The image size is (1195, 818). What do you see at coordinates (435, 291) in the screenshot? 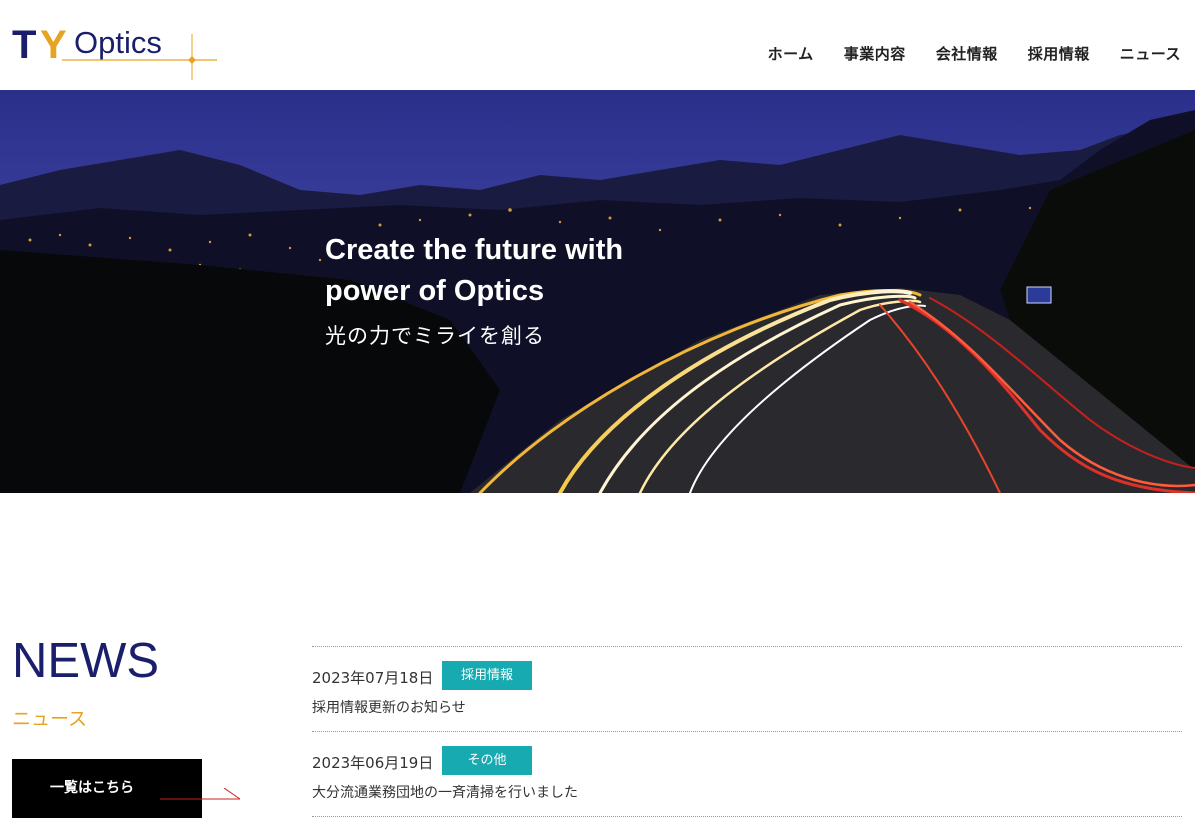
I see `hero-headline-line2: power of Optics` at bounding box center [435, 291].